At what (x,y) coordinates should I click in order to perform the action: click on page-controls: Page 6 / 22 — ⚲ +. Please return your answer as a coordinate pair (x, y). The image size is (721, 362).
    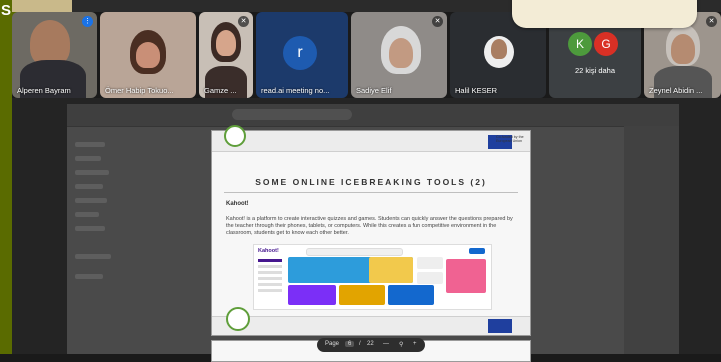
    Looking at the image, I should click on (371, 345).